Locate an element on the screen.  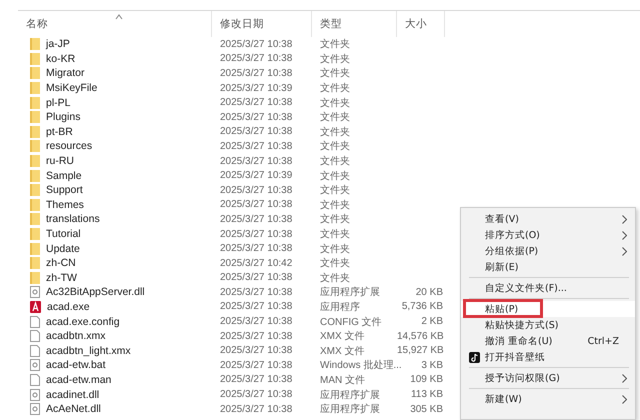
file-name: translations is located at coordinates (115, 219).